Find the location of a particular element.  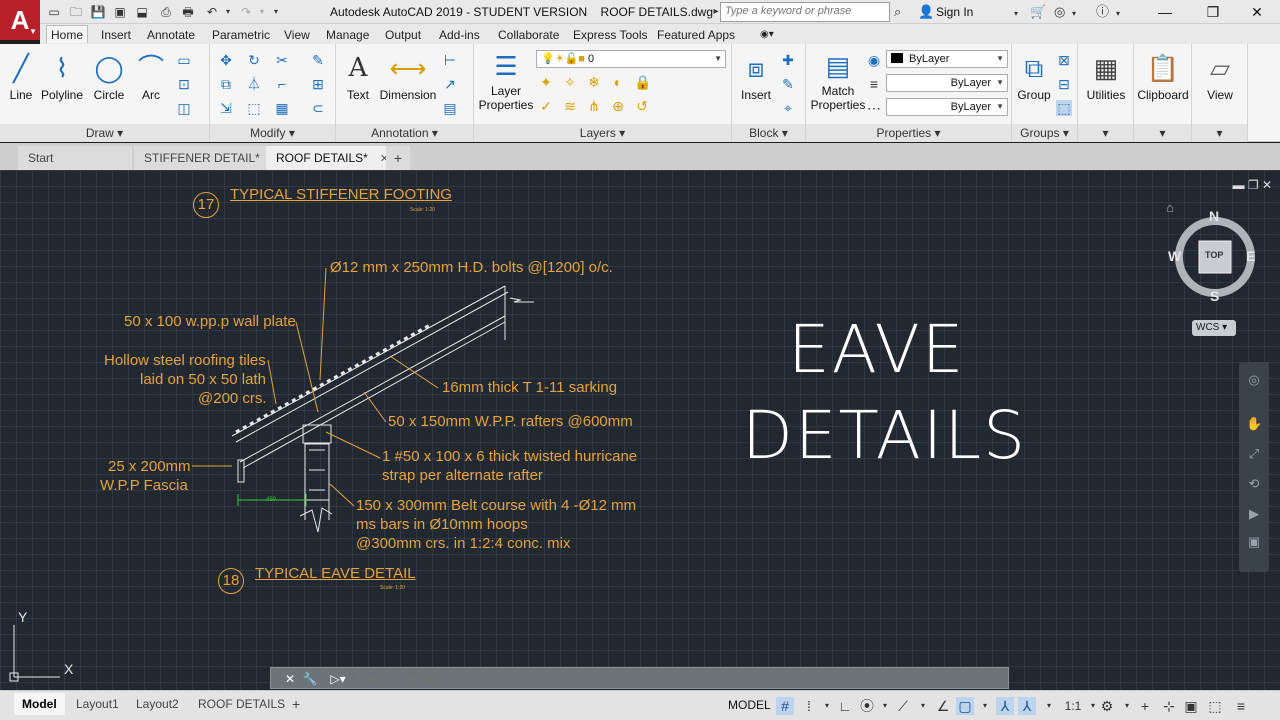

isolate-objects-icon: ⊹ is located at coordinates (1169, 706).